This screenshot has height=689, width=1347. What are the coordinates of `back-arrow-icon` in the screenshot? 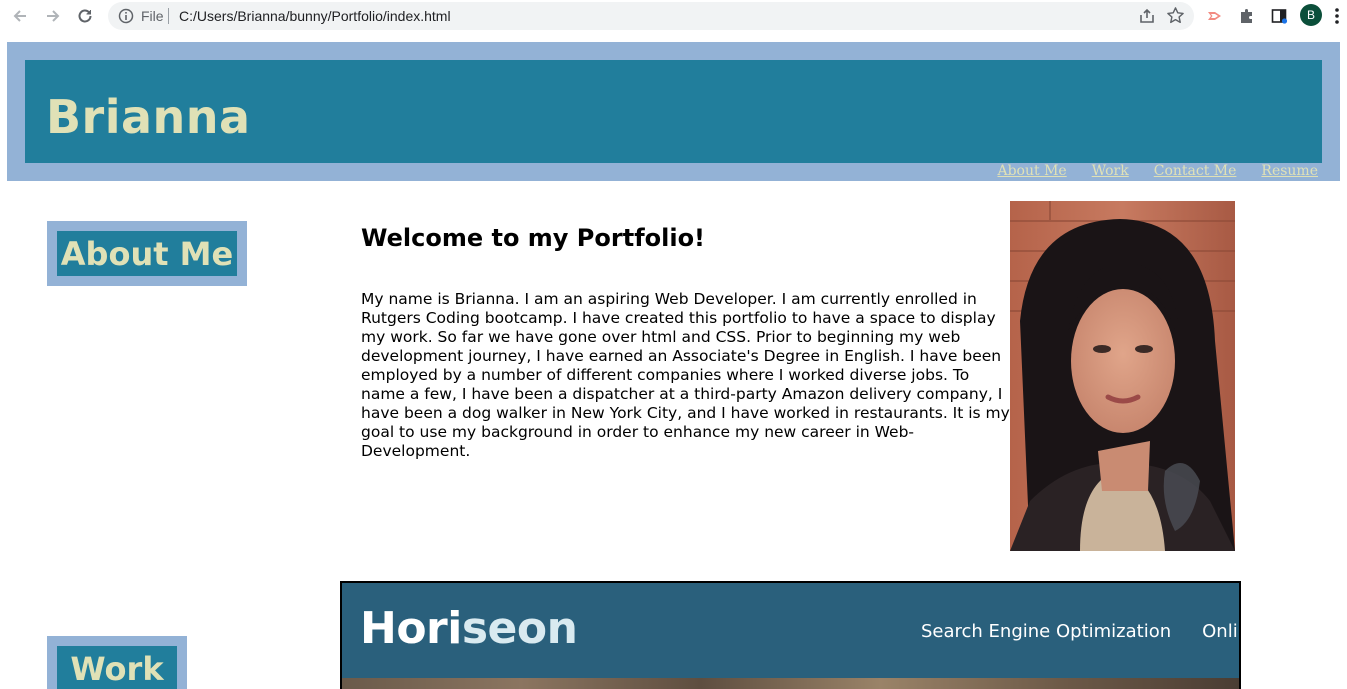 It's located at (19, 16).